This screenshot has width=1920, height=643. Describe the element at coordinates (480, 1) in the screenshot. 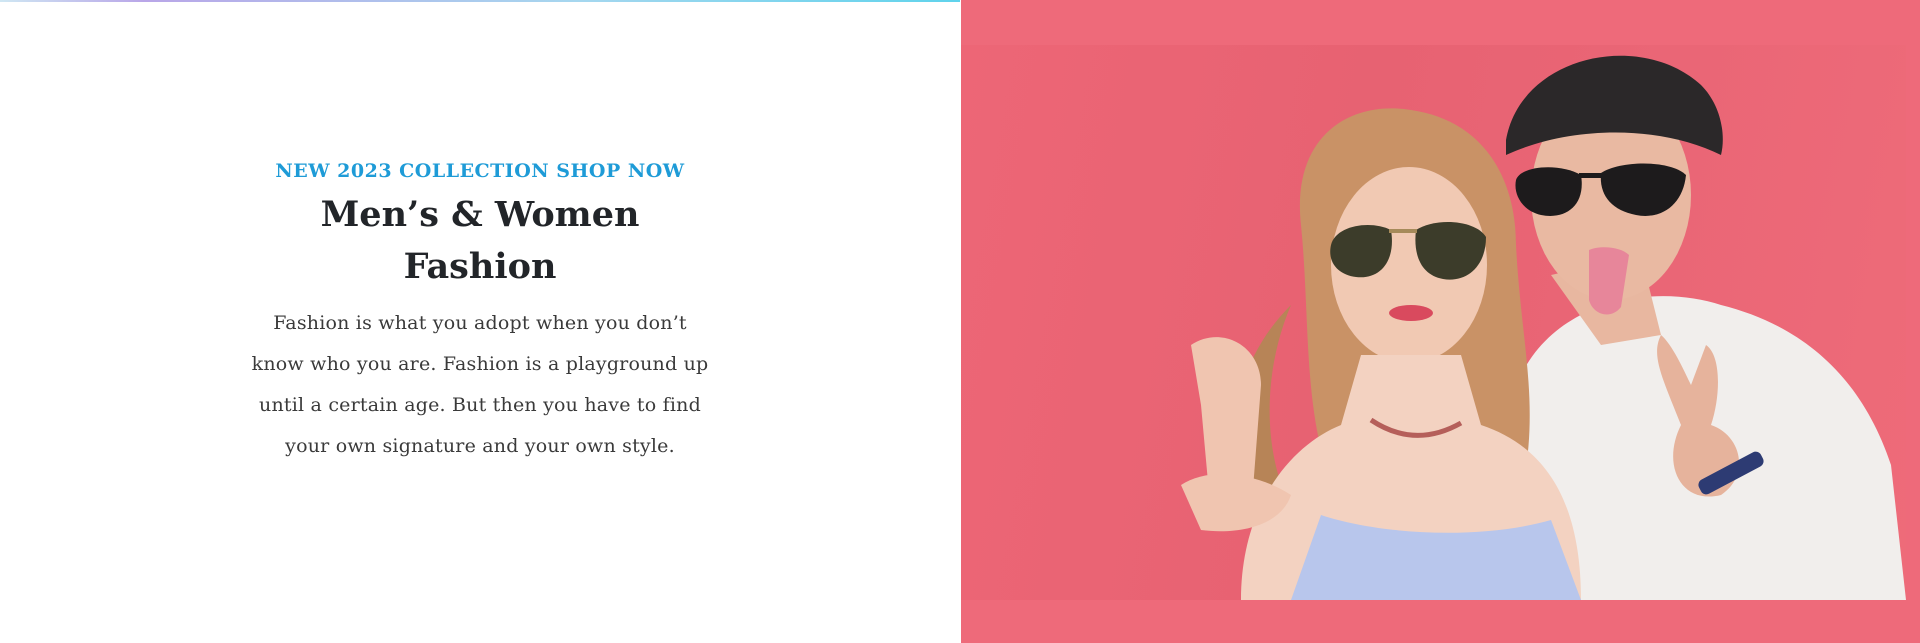

I see `top-accent-line` at that location.